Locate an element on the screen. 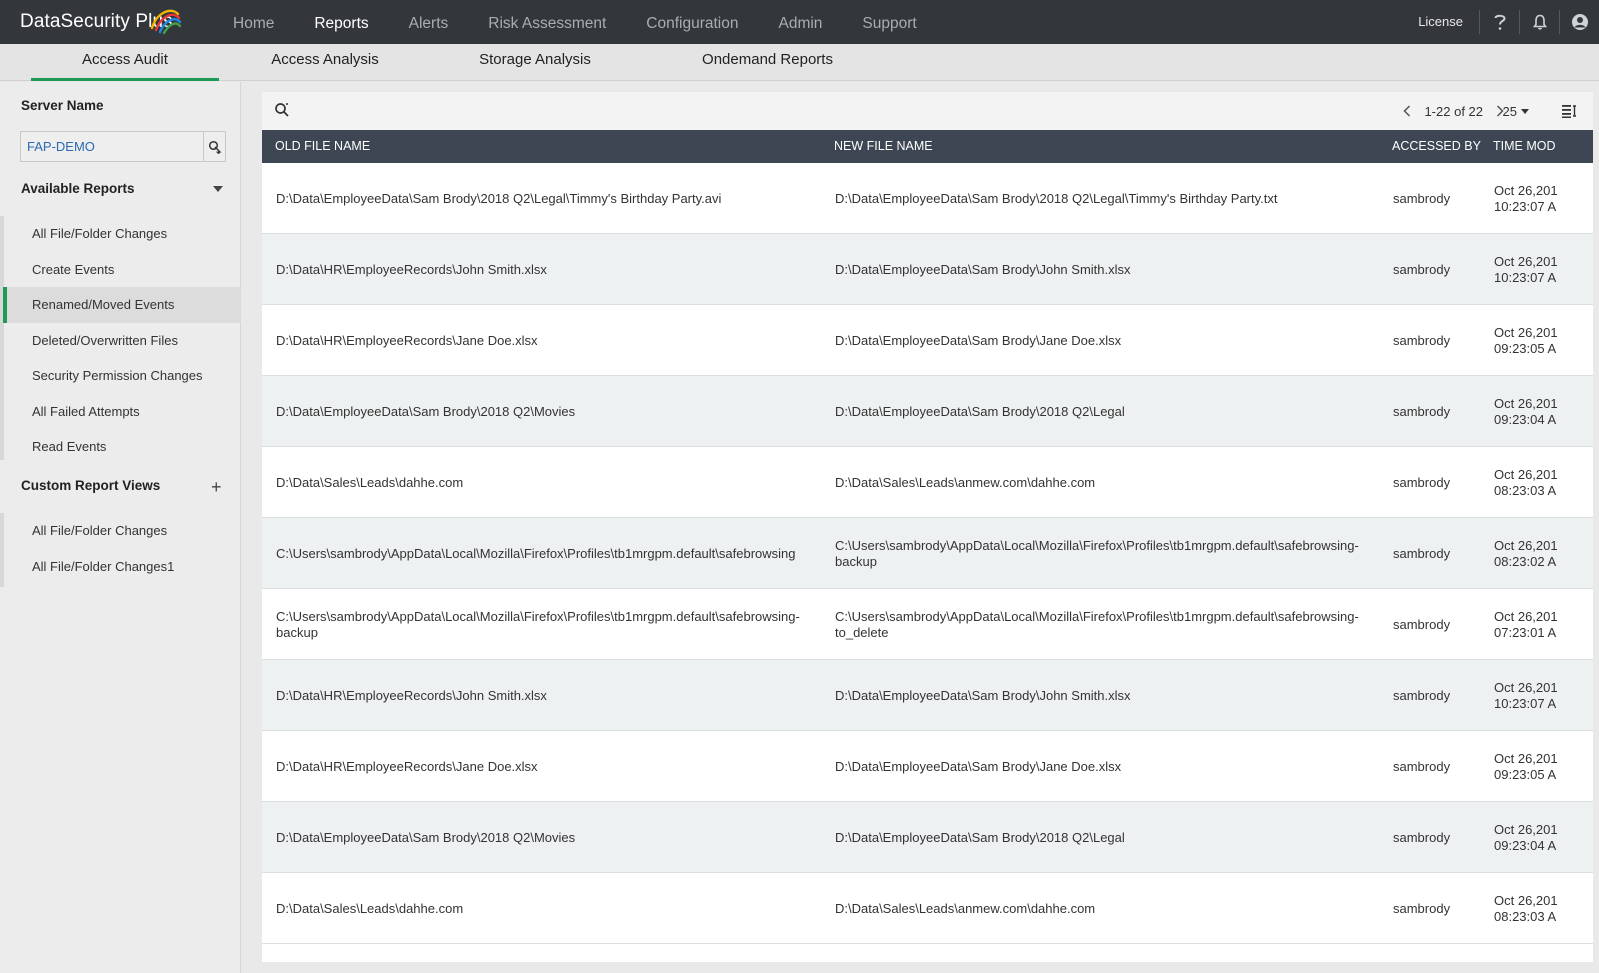 This screenshot has height=973, width=1599. cell-old-file-name: D:\Data\HR\EmployeeRecords\Jane Doe.xlsx is located at coordinates (549, 340).